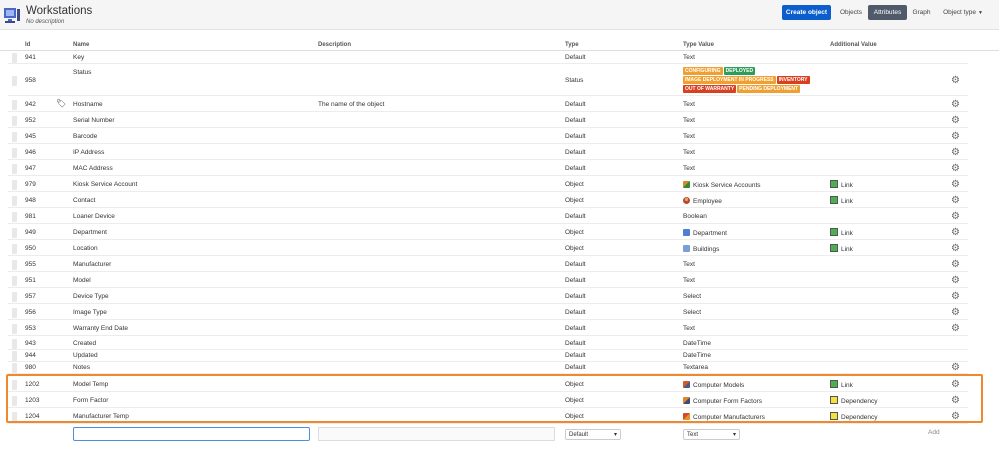 The image size is (999, 449). What do you see at coordinates (851, 12) in the screenshot?
I see `tab-objects: Objects` at bounding box center [851, 12].